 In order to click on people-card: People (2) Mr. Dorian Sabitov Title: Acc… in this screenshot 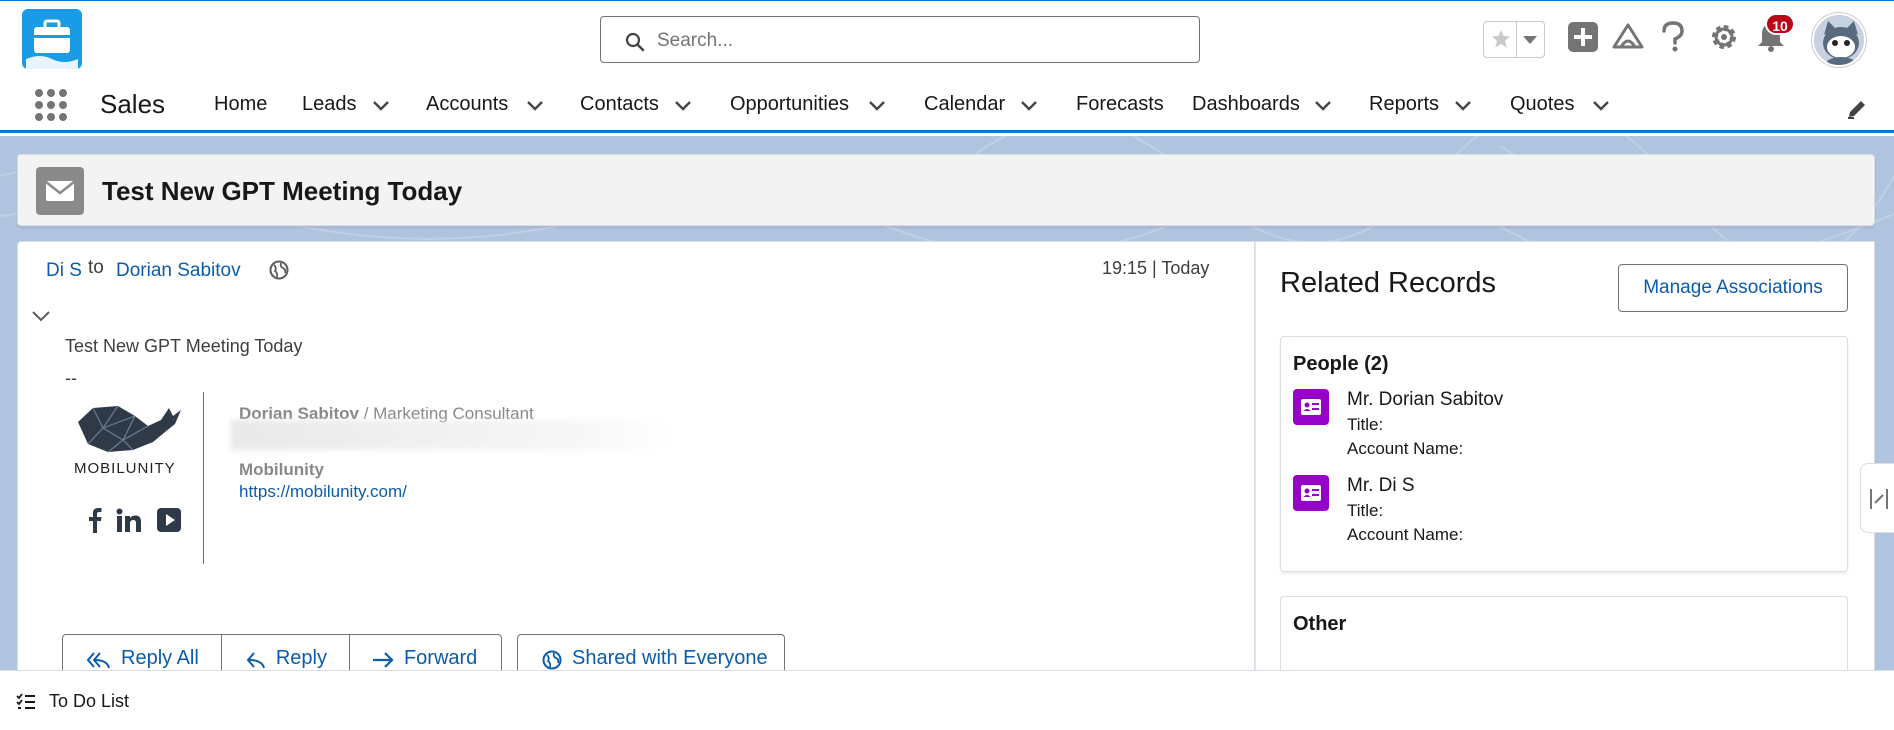, I will do `click(1564, 454)`.